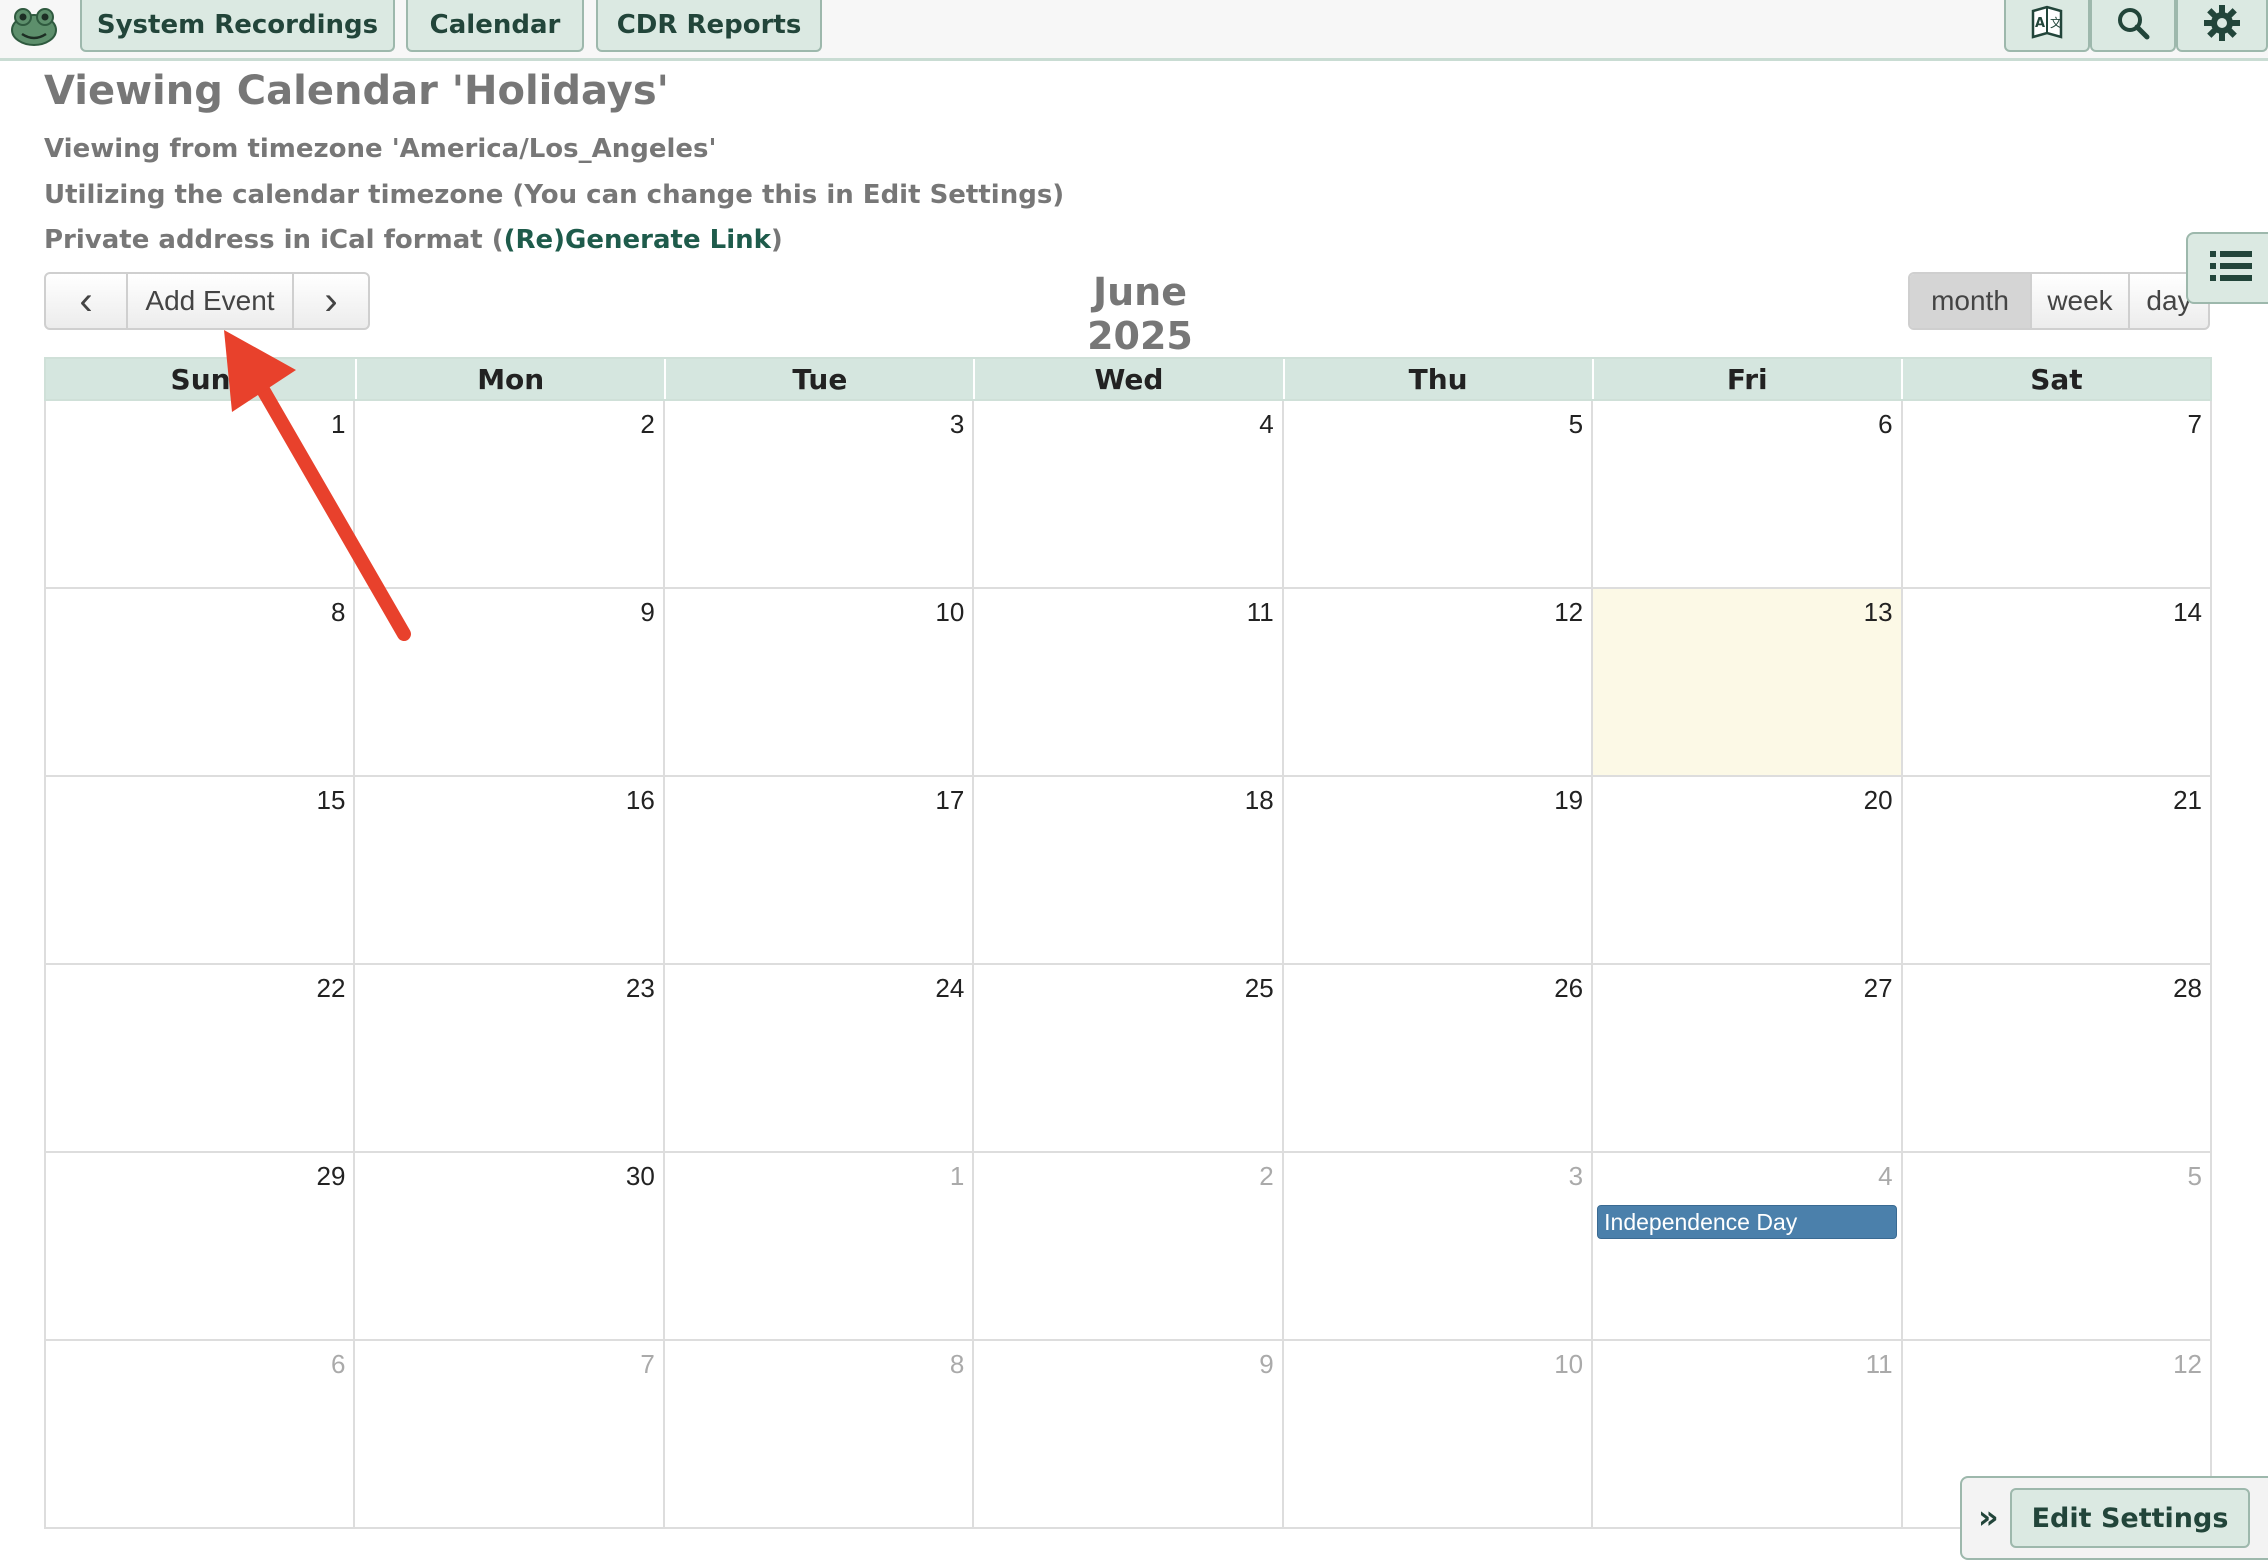  I want to click on day-cell: 23, so click(510, 1059).